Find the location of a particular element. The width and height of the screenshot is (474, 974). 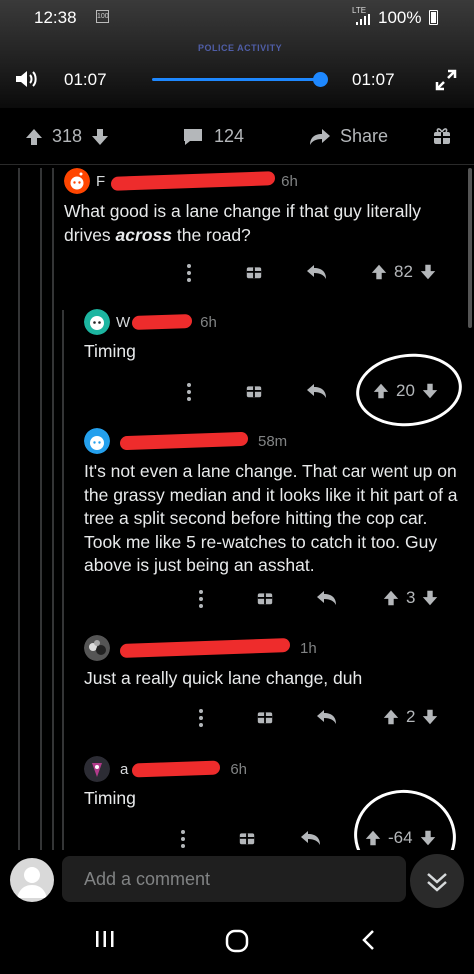

comment-score: 3 is located at coordinates (411, 597).